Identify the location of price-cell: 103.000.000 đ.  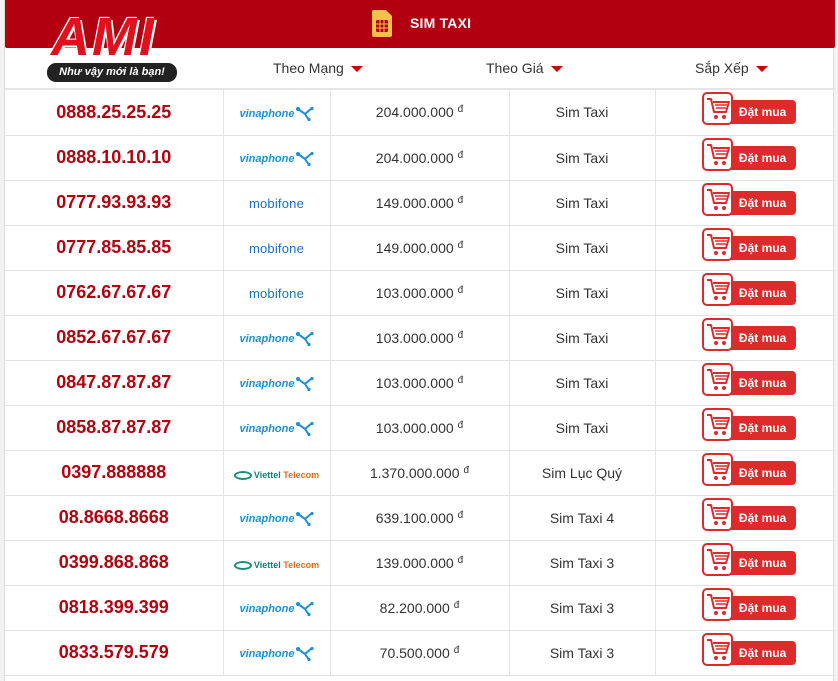
(420, 428).